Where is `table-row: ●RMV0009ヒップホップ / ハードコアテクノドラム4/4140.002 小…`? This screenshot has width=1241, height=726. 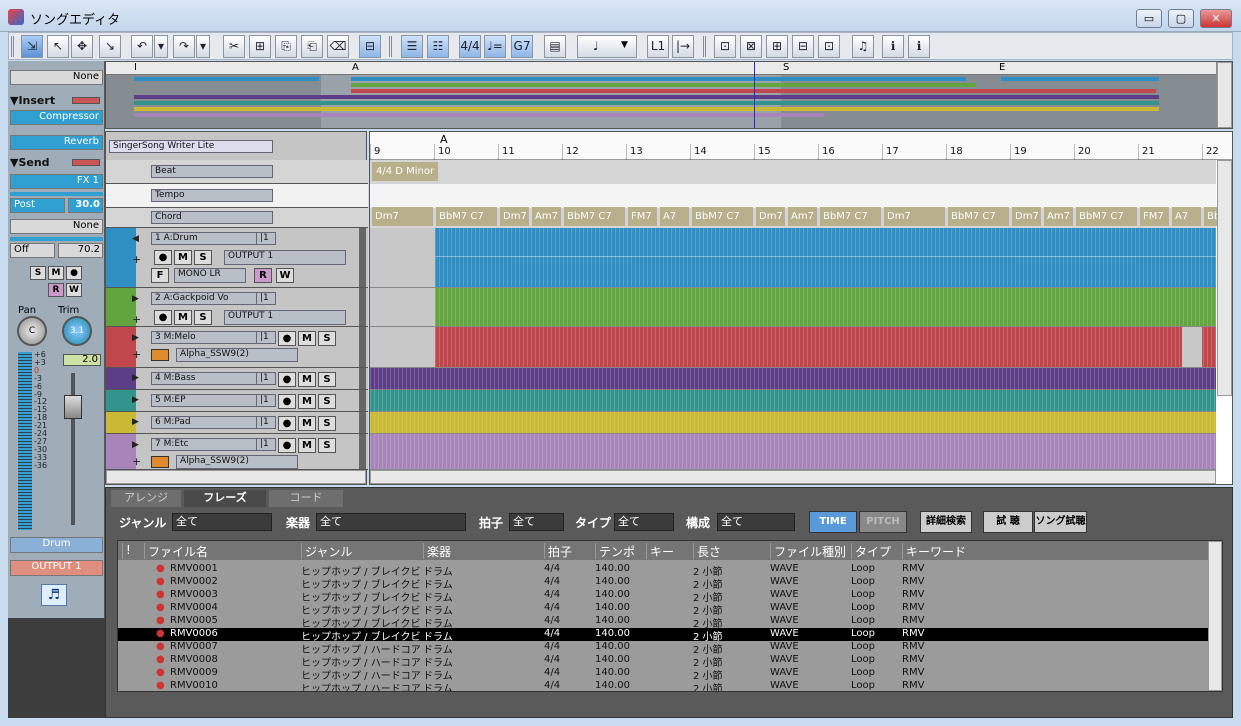 table-row: ●RMV0009ヒップホップ / ハードコアテクノドラム4/4140.002 小… is located at coordinates (663, 674).